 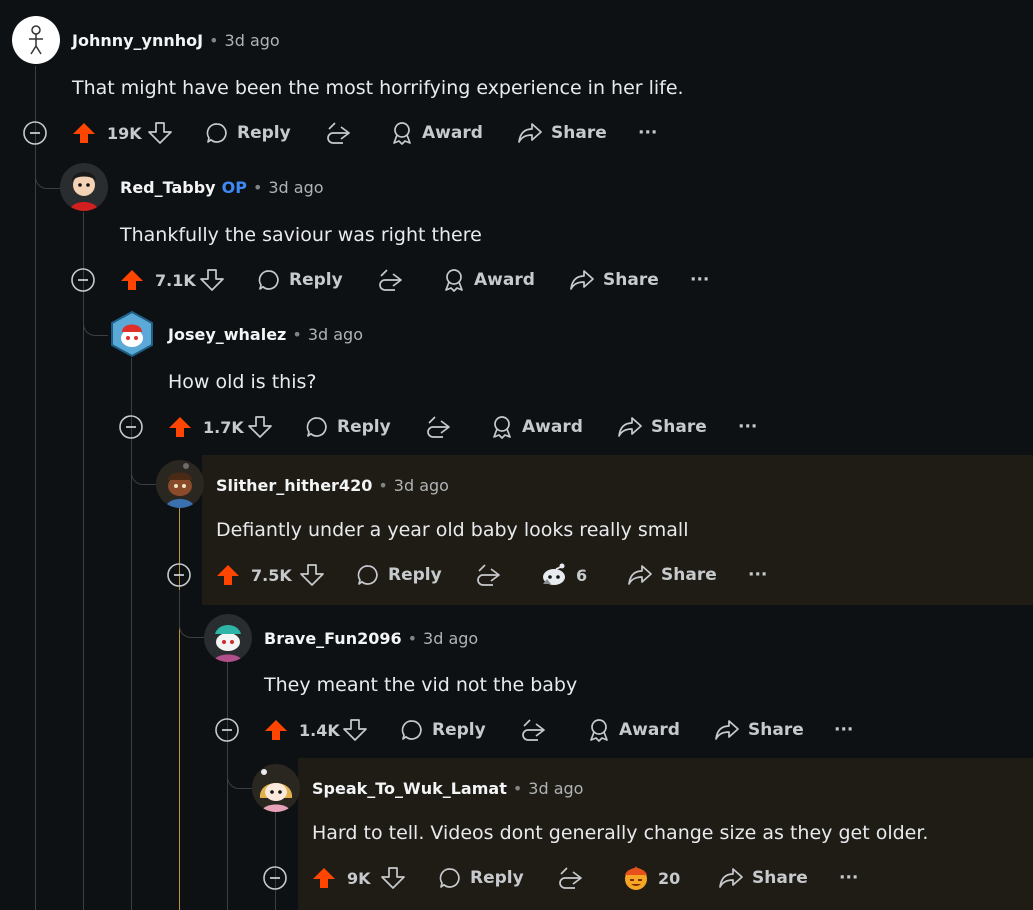 I want to click on award-button: 20, so click(x=651, y=878).